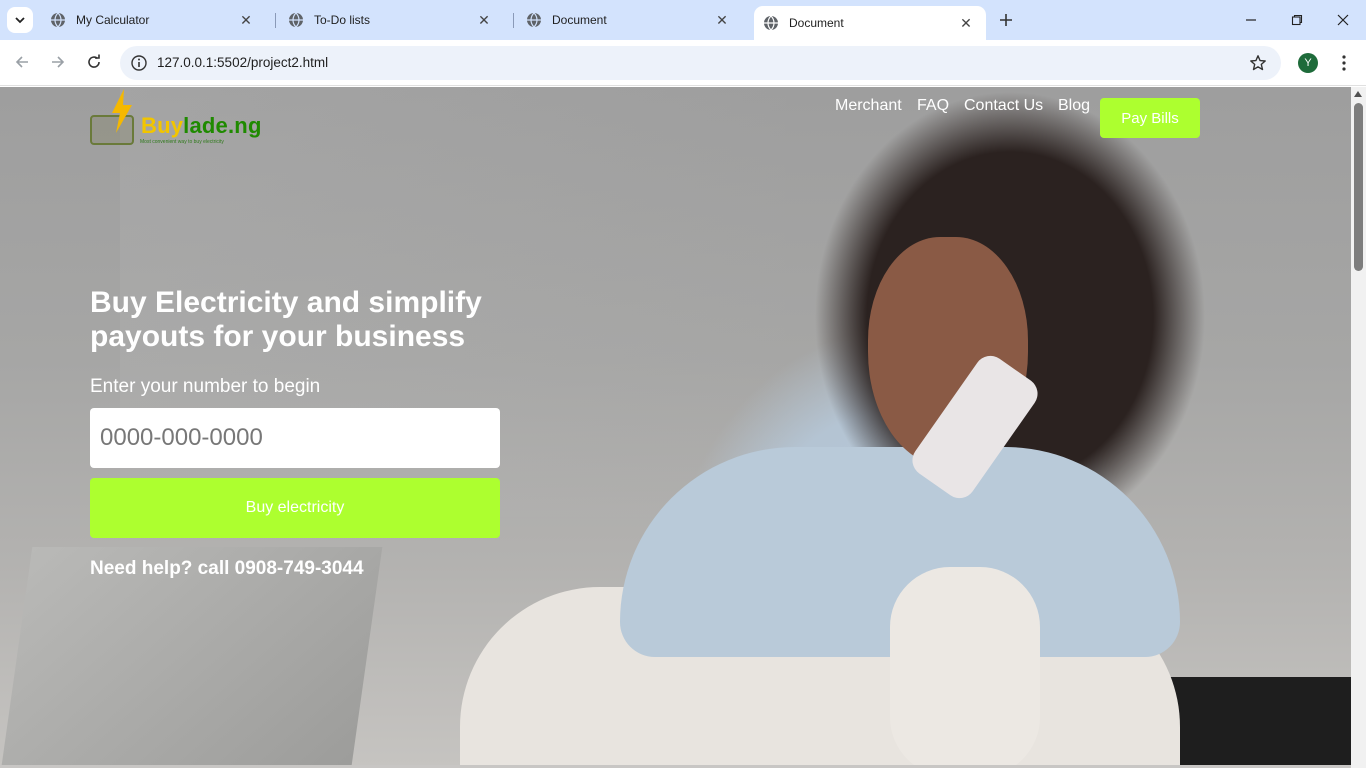 This screenshot has height=768, width=1366. I want to click on arrow-right-icon, so click(58, 62).